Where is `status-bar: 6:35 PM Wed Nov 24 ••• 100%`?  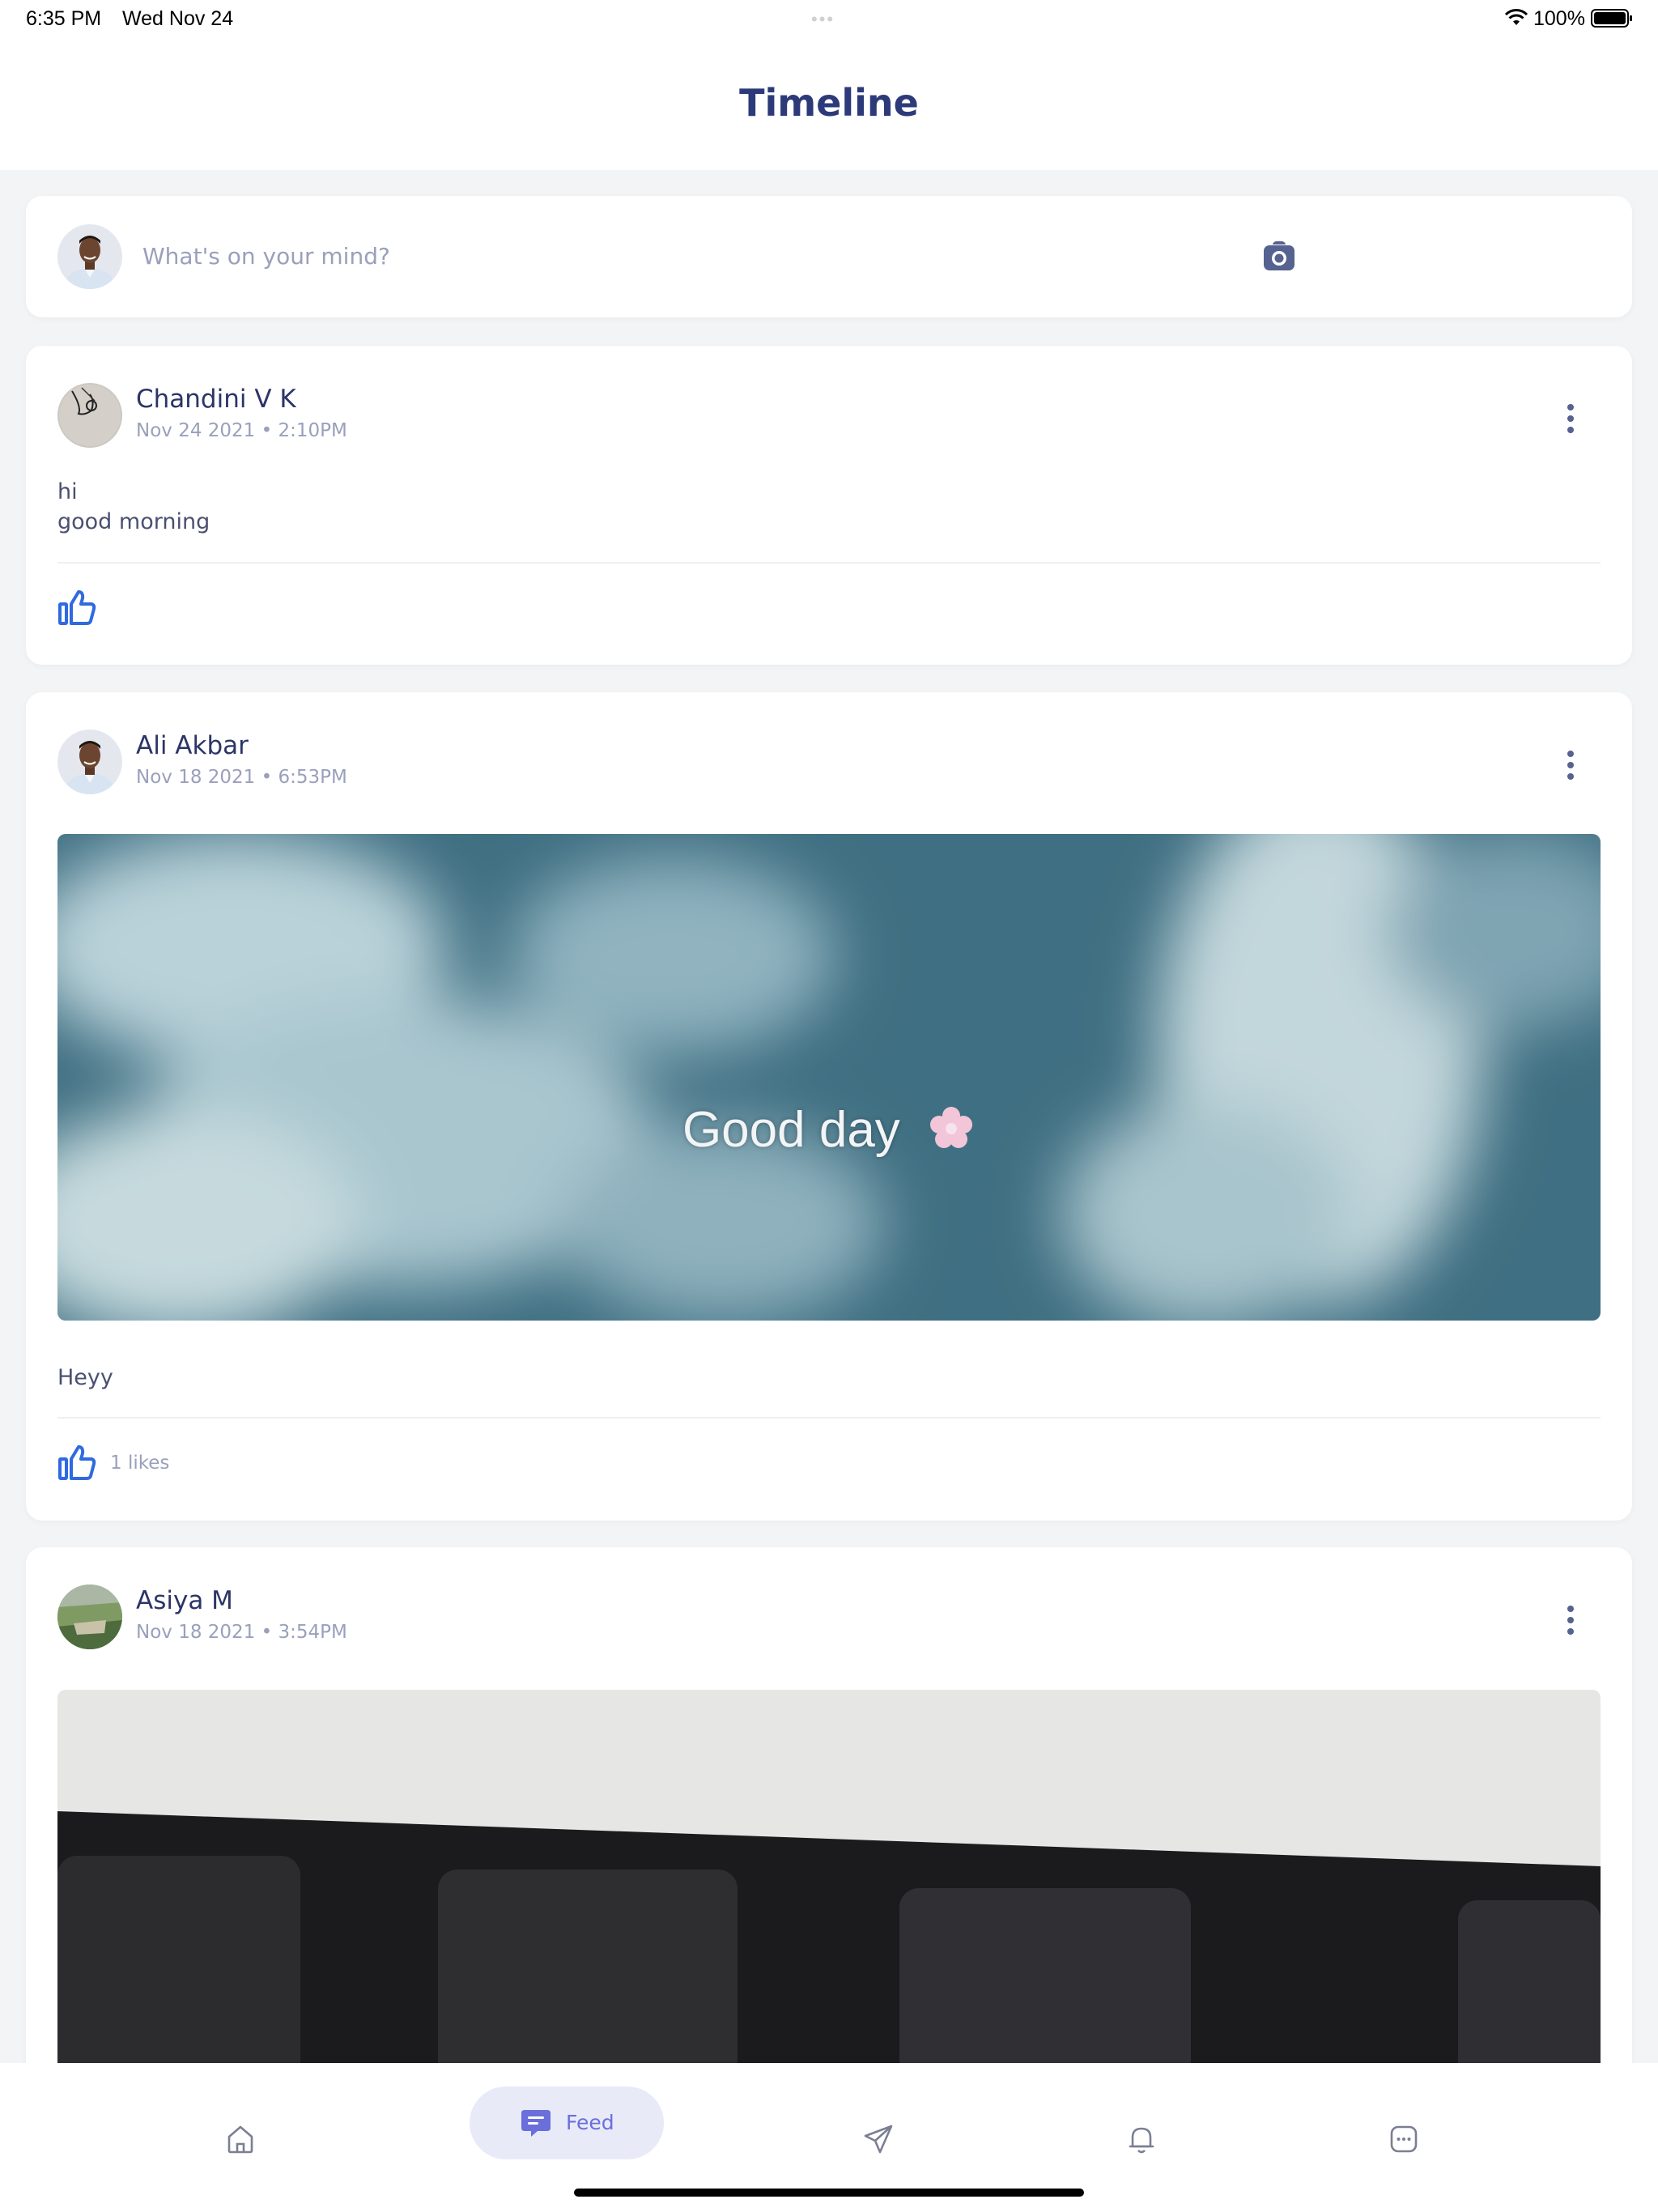 status-bar: 6:35 PM Wed Nov 24 ••• 100% is located at coordinates (829, 19).